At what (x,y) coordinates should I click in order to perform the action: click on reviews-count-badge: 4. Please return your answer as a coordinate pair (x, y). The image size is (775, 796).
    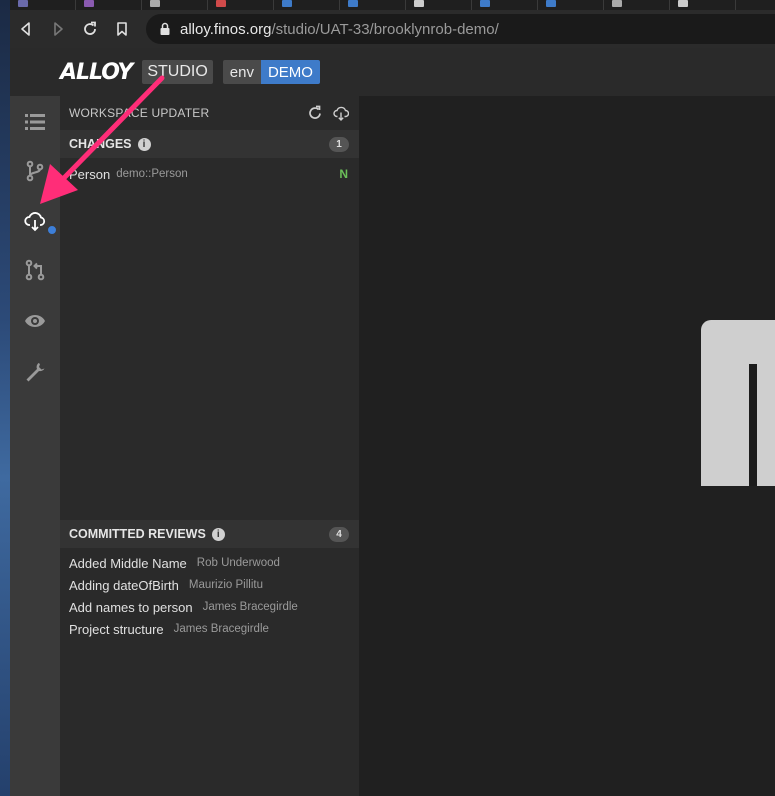
    Looking at the image, I should click on (339, 534).